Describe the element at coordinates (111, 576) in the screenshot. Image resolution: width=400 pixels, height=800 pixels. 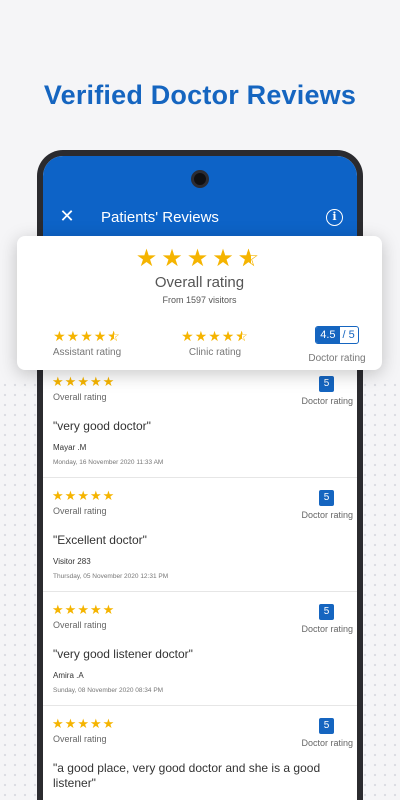
I see `review-date: Thursday, 05 November 2020 12:31 PM` at that location.